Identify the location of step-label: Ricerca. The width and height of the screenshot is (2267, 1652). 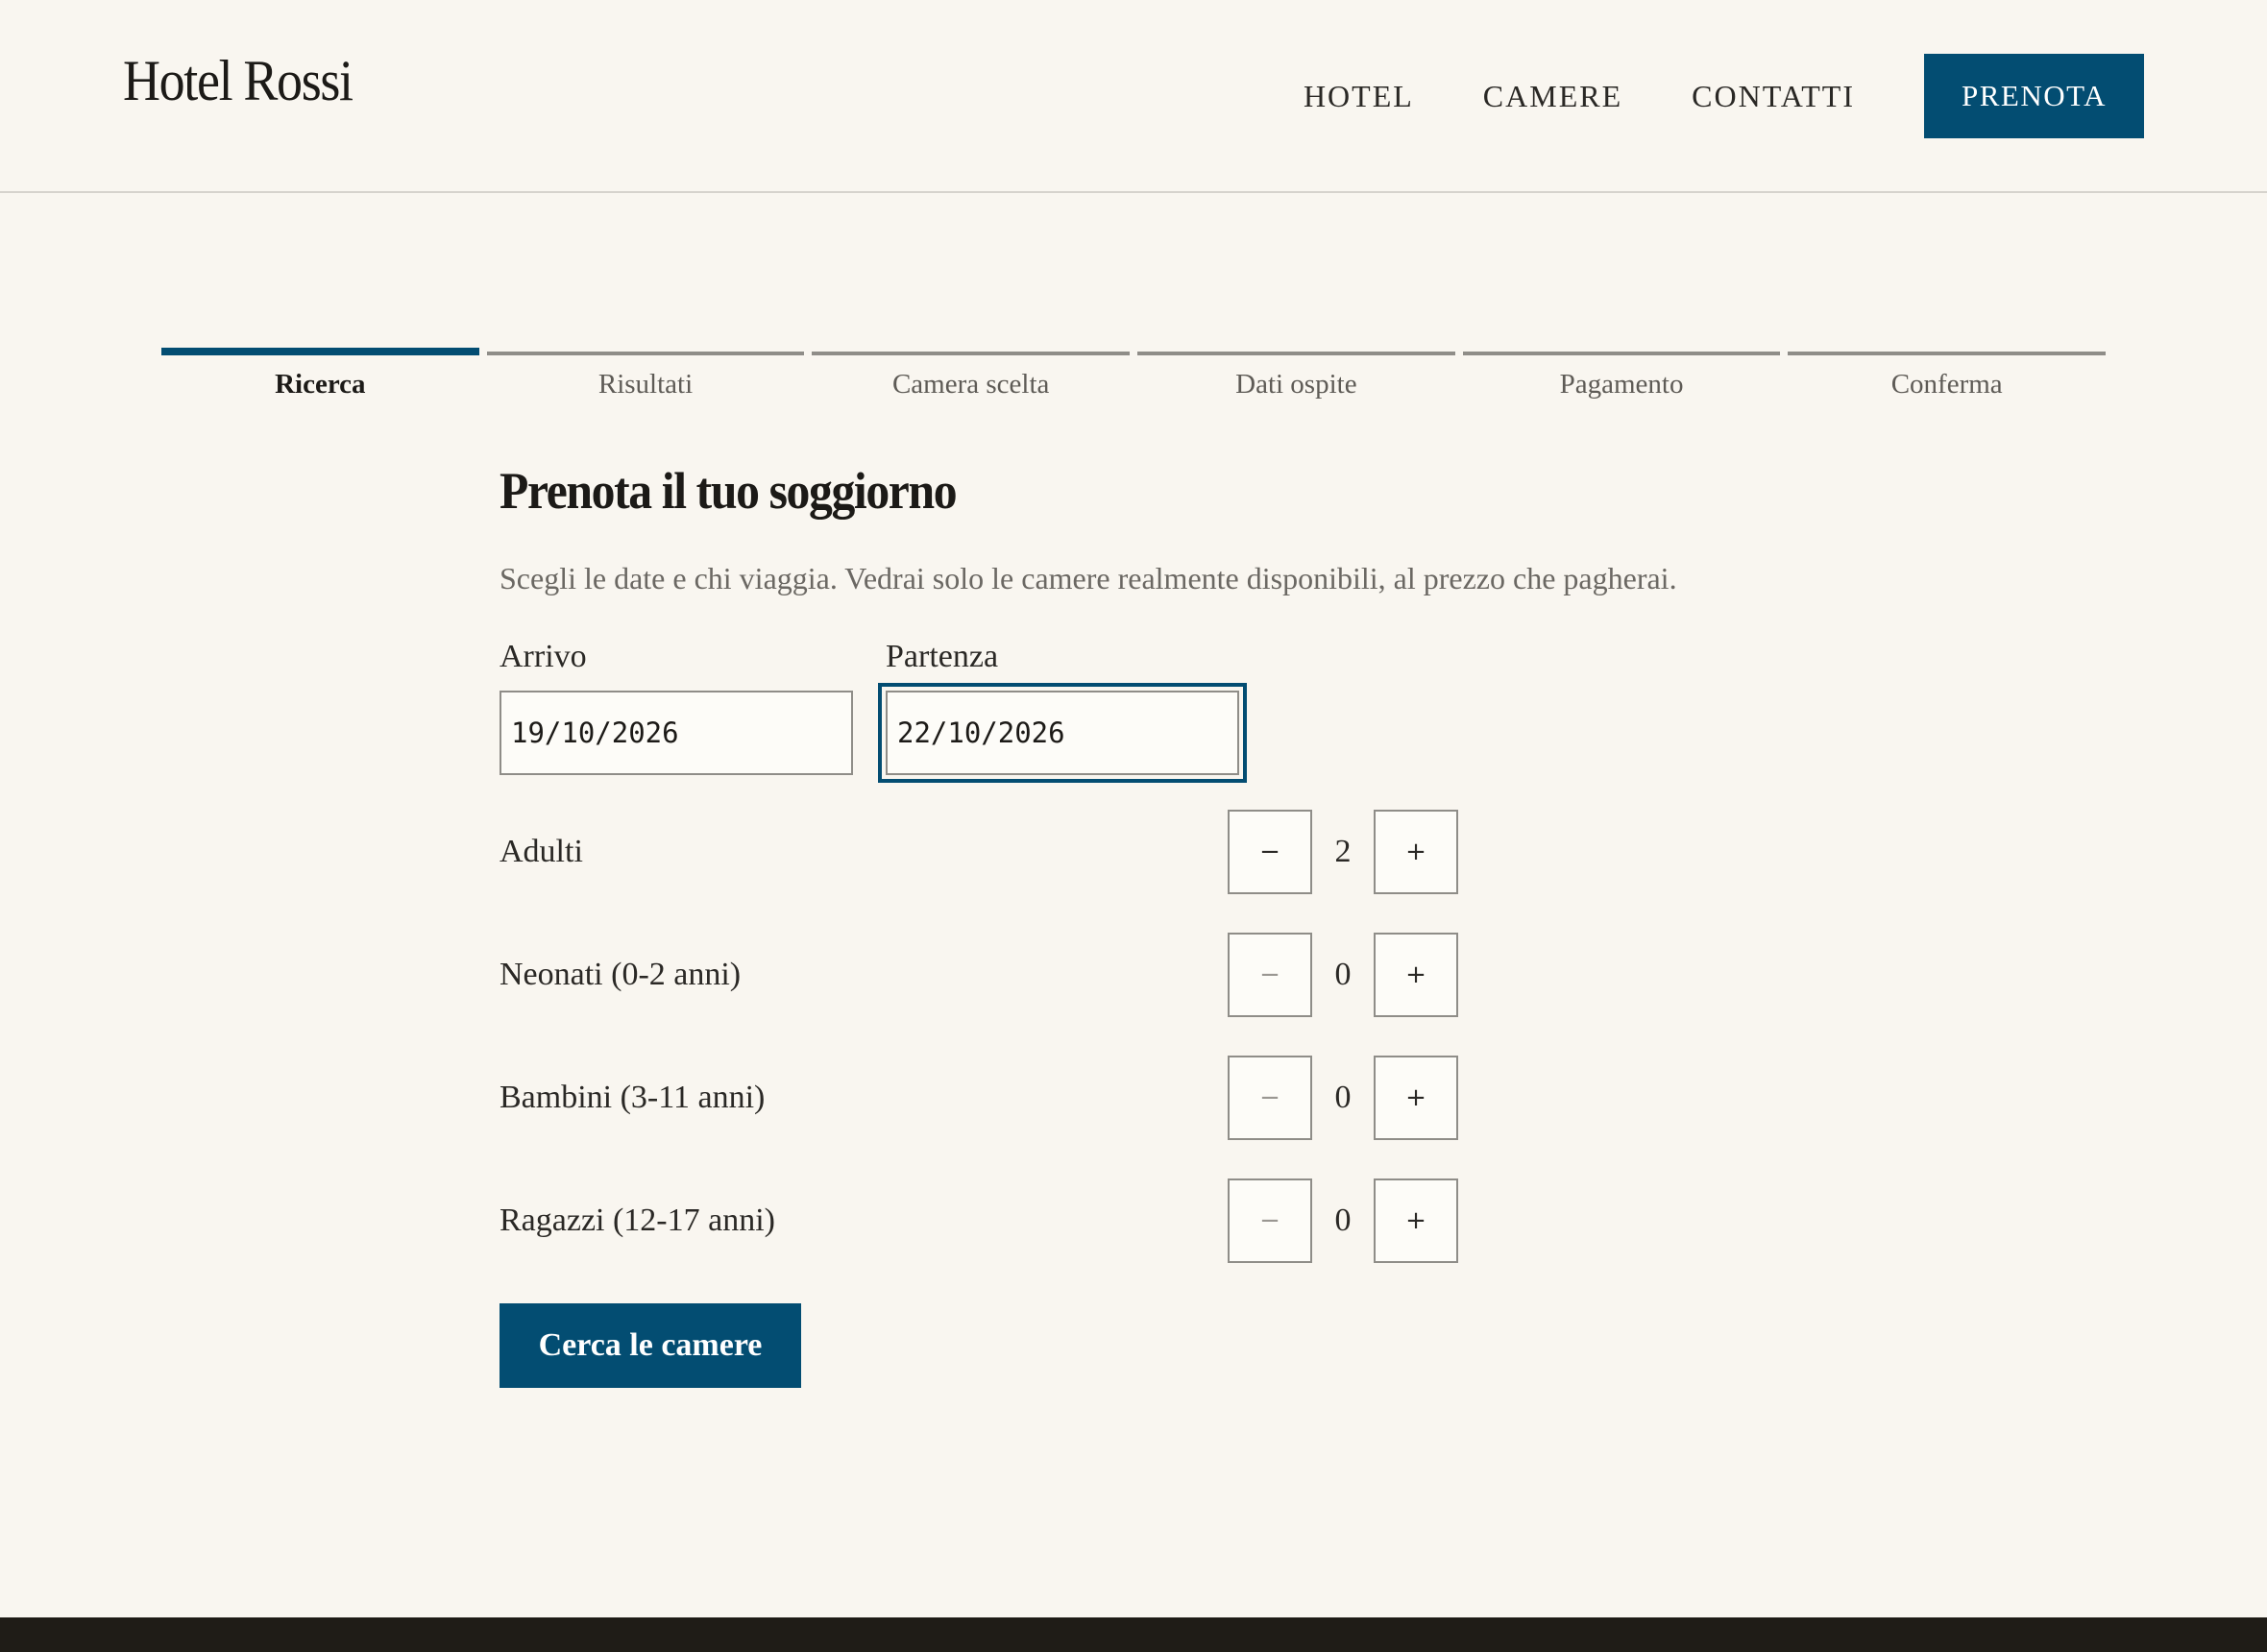
(320, 384).